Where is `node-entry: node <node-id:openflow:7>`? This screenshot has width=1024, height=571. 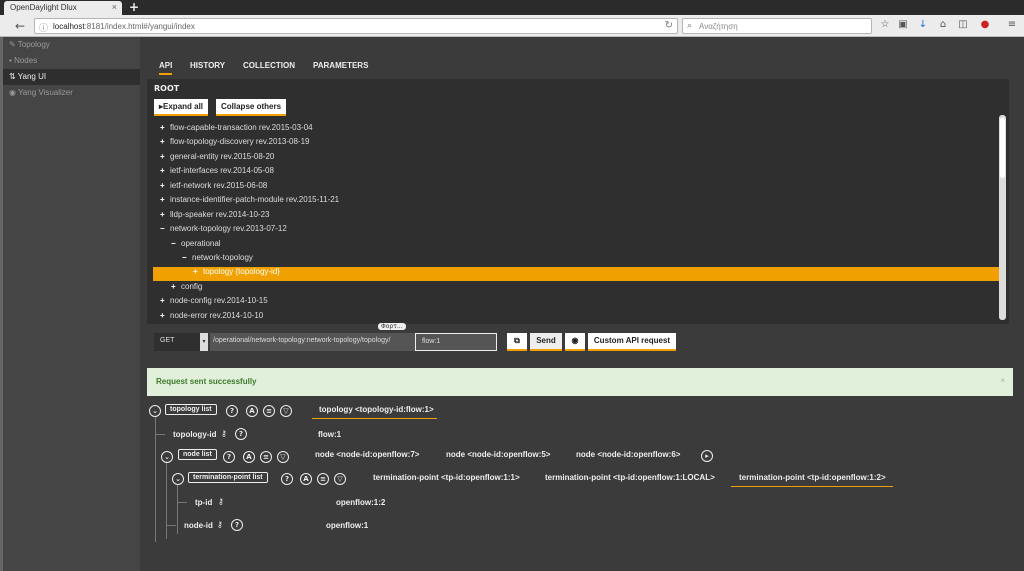 node-entry: node <node-id:openflow:7> is located at coordinates (367, 454).